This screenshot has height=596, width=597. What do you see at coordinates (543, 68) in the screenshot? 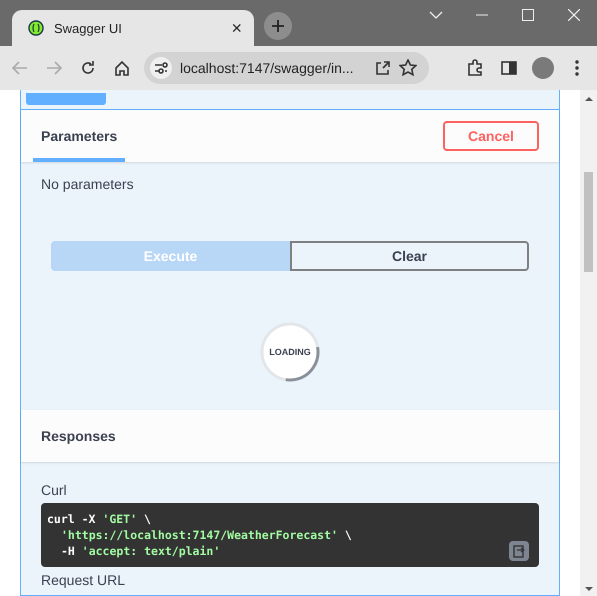
I see `profile-avatar` at bounding box center [543, 68].